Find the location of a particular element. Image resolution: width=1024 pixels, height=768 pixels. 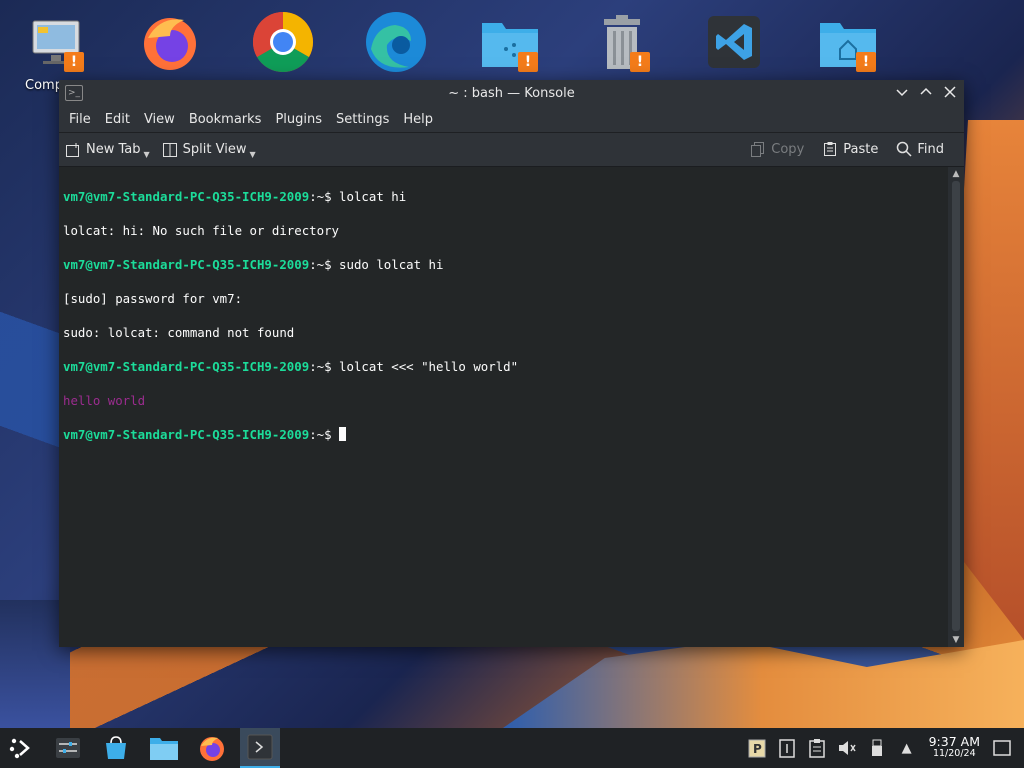

menu-file: File is located at coordinates (80, 119).